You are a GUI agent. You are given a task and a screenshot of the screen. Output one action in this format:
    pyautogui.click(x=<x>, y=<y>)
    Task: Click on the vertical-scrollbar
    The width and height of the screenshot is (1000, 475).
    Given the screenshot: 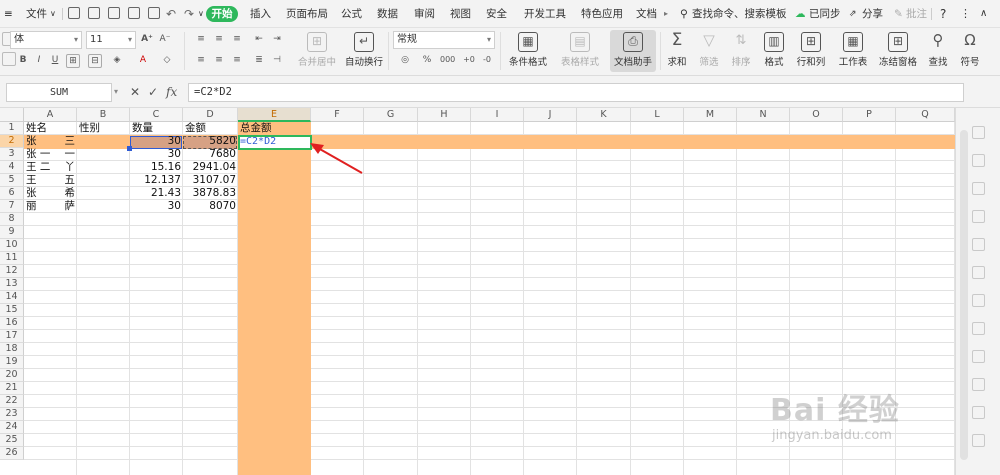 What is the action you would take?
    pyautogui.click(x=964, y=295)
    